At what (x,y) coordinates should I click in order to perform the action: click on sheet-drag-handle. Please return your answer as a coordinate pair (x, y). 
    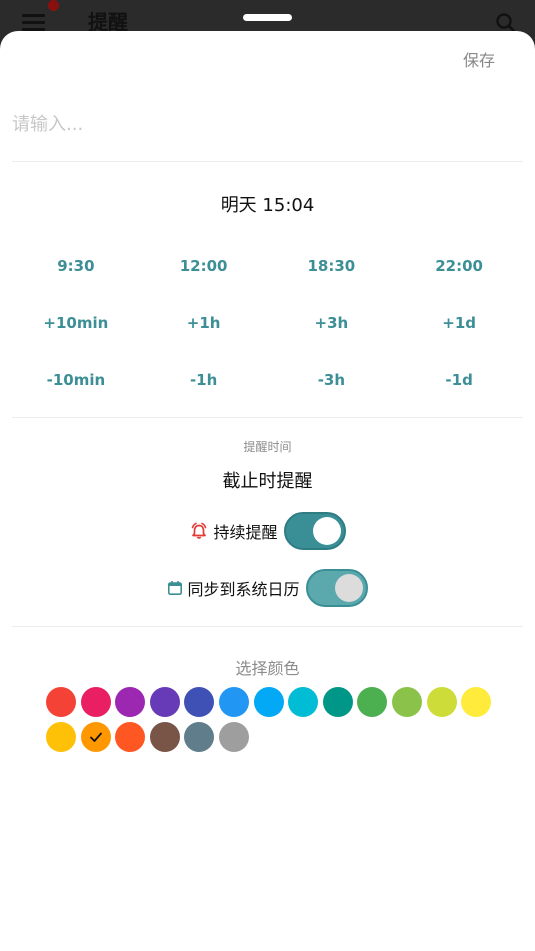
    Looking at the image, I should click on (267, 17).